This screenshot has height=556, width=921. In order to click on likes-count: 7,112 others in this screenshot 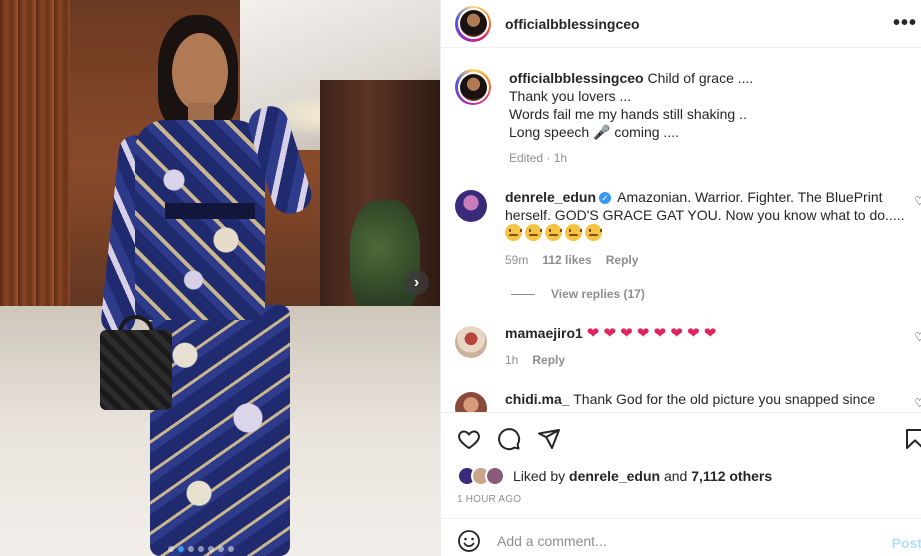, I will do `click(731, 476)`.